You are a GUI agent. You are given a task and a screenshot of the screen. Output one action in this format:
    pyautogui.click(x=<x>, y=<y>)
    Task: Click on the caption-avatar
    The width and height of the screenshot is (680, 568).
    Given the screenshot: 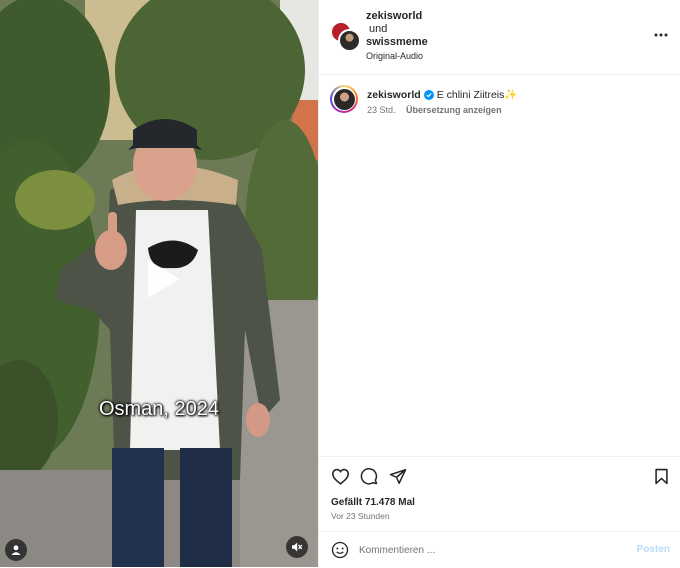 What is the action you would take?
    pyautogui.click(x=344, y=99)
    